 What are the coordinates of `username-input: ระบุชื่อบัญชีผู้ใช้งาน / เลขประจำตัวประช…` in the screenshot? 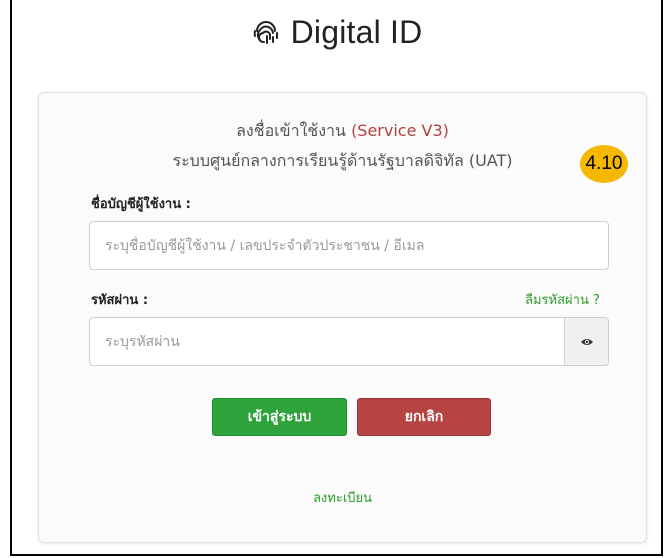 It's located at (349, 245).